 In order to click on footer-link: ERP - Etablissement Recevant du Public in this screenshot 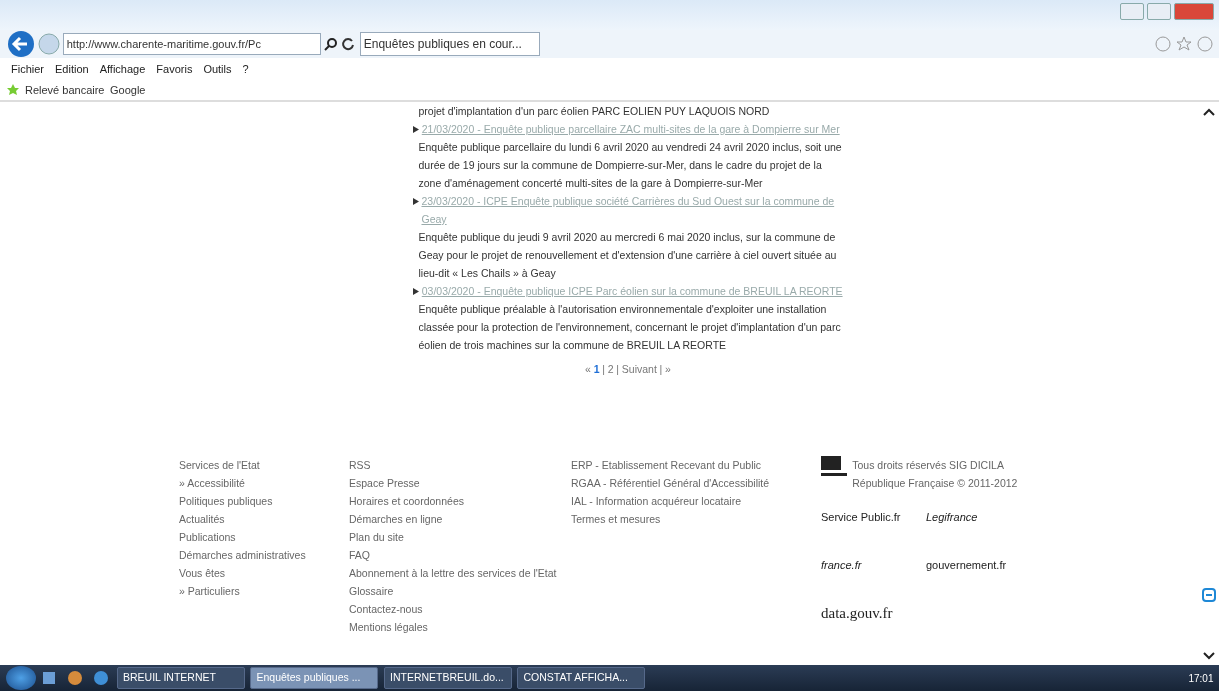, I will do `click(696, 464)`.